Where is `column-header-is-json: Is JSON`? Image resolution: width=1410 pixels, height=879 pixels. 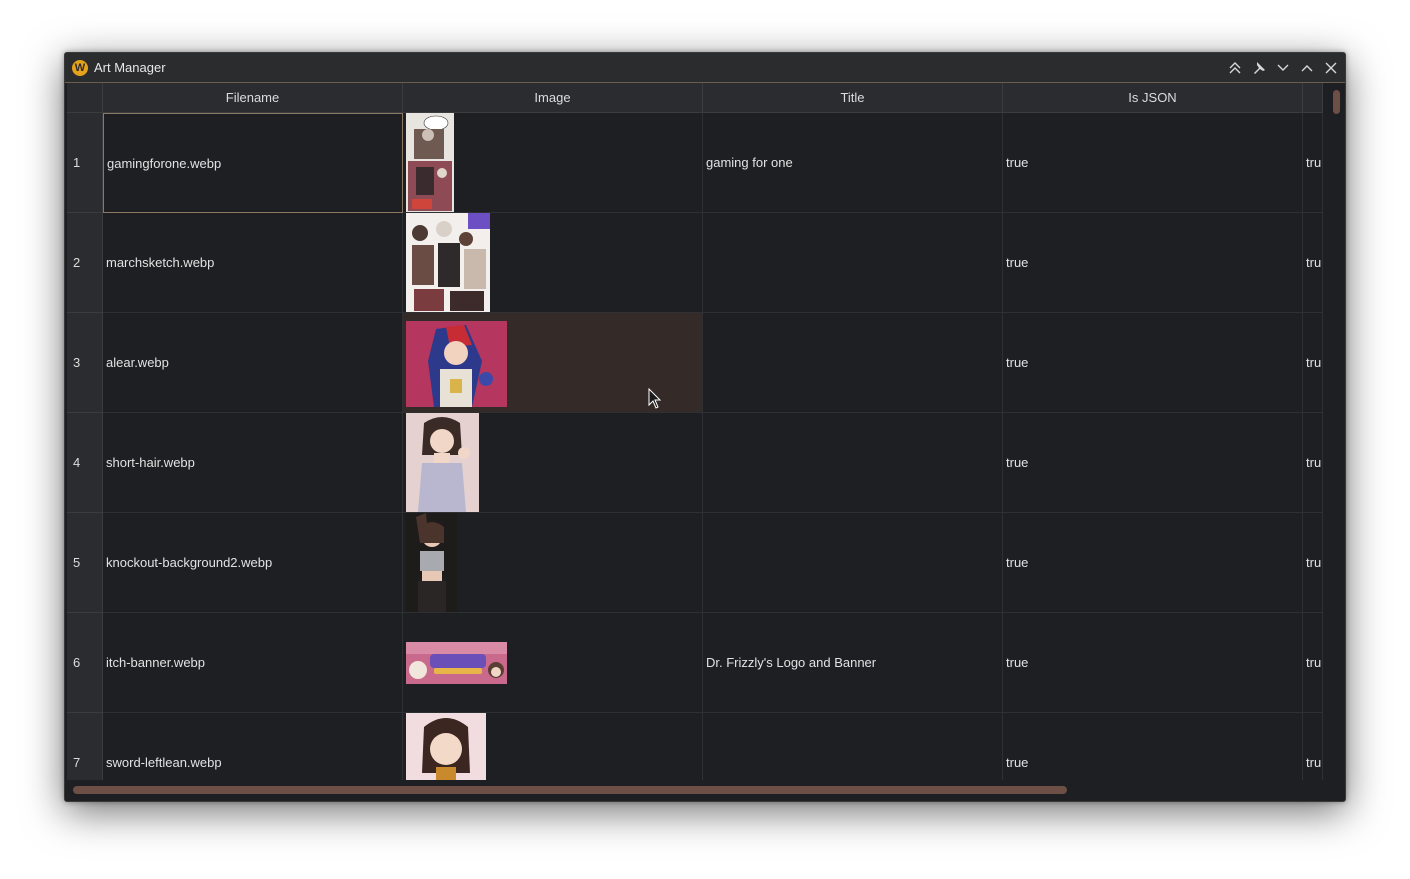
column-header-is-json: Is JSON is located at coordinates (1153, 98).